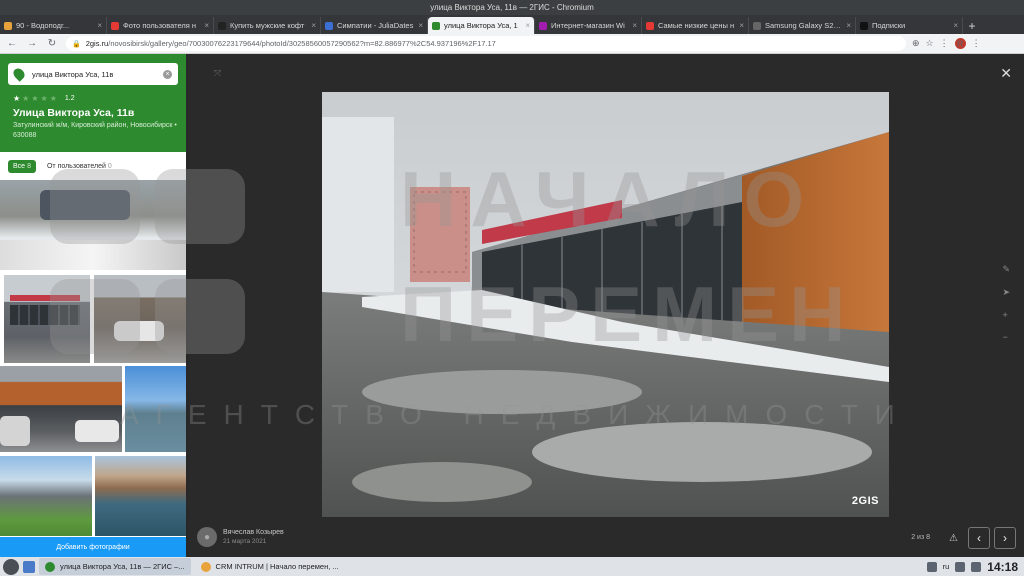  I want to click on browser-tab: Купить мужские кофт ×, so click(267, 25).